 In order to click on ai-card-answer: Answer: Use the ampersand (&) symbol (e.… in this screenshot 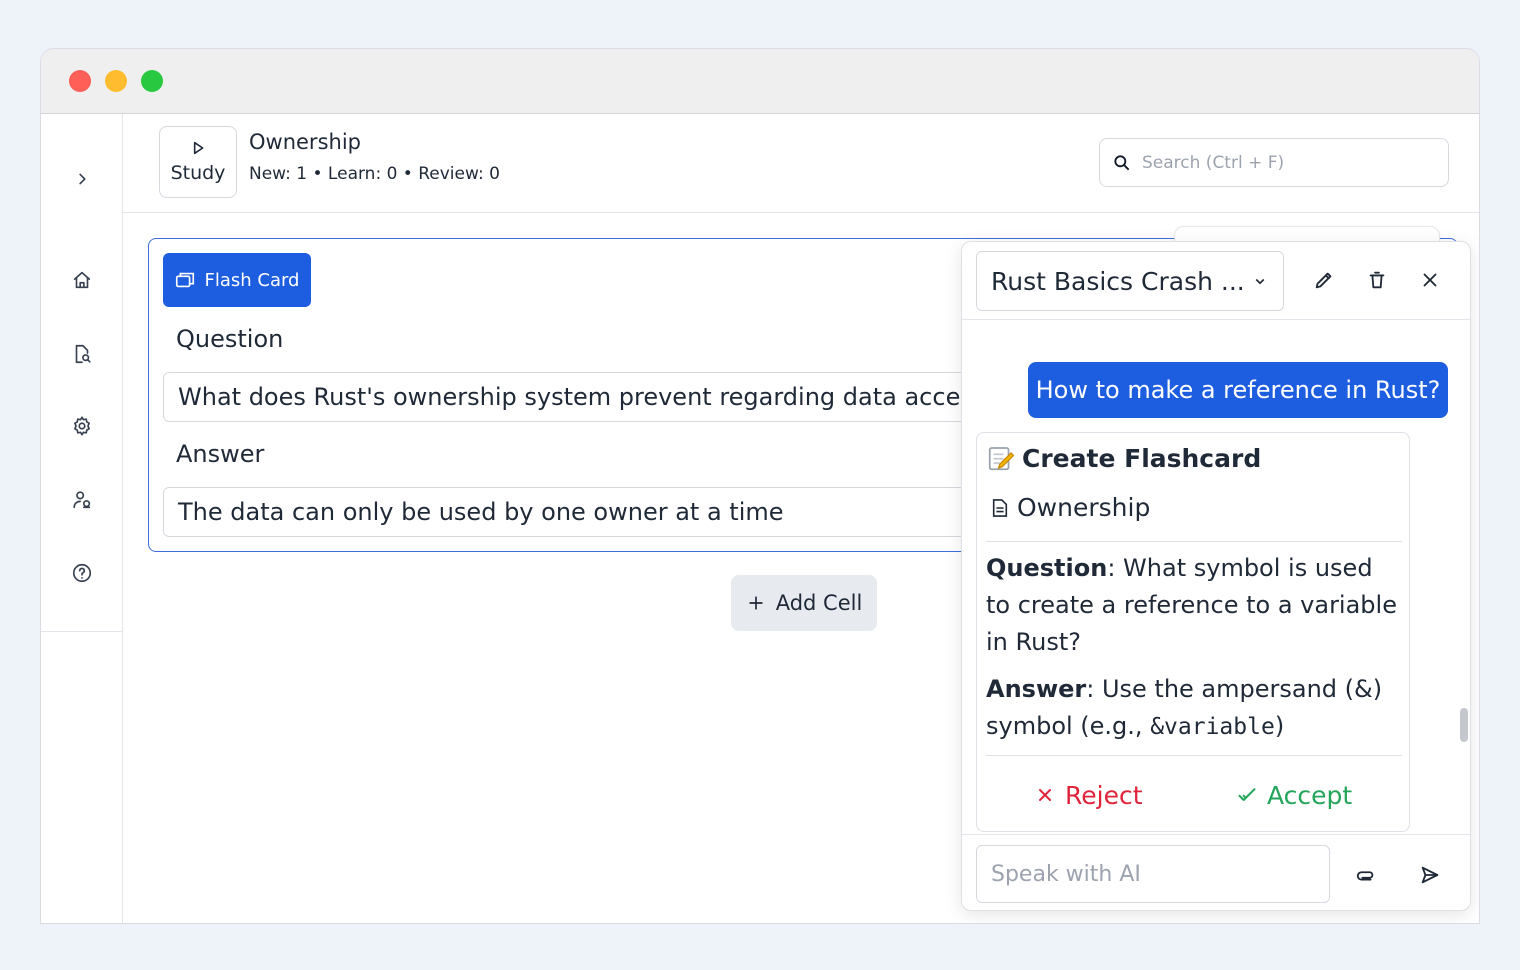, I will do `click(1194, 708)`.